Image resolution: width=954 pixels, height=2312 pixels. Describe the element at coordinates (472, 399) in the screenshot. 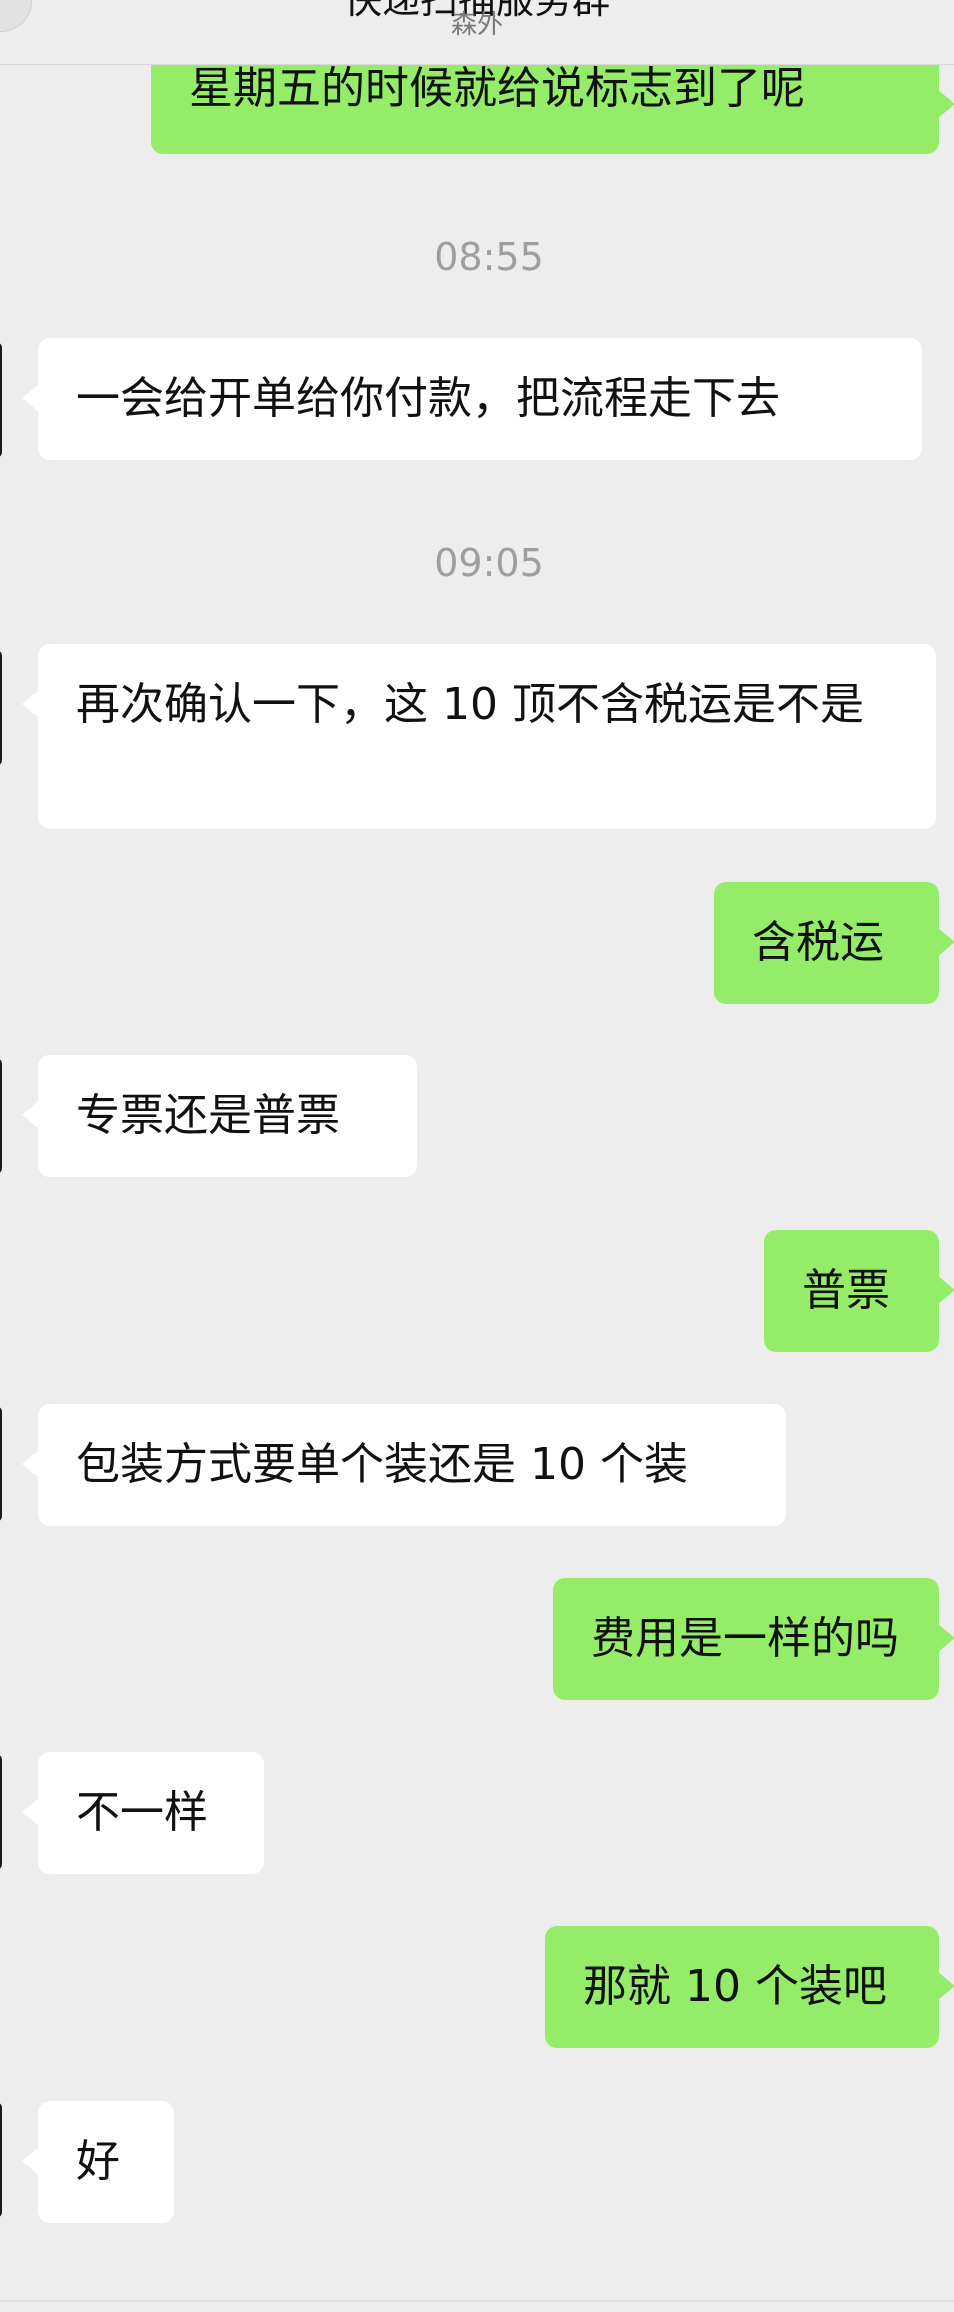

I see `message-bubble-incoming: 一会给开单给你付款，把流程走下去` at that location.